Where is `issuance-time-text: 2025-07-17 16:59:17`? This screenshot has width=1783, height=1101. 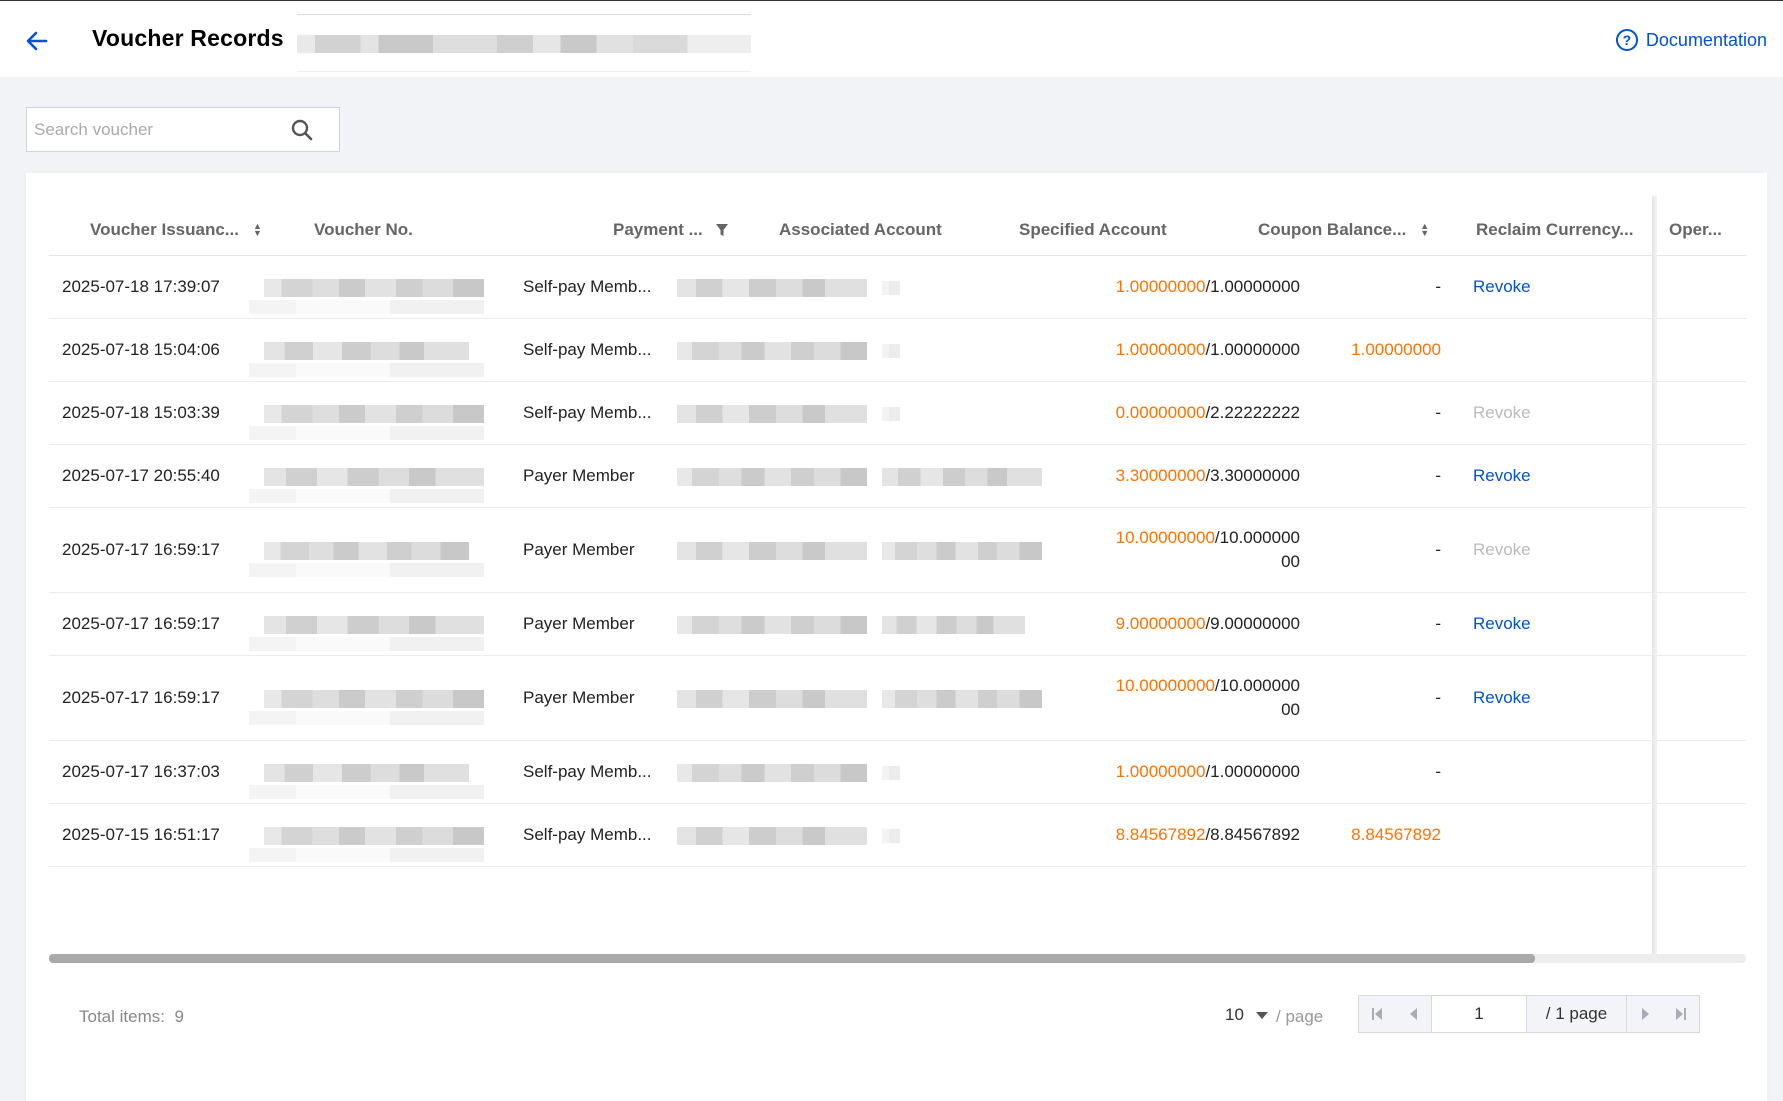
issuance-time-text: 2025-07-17 16:59:17 is located at coordinates (141, 623).